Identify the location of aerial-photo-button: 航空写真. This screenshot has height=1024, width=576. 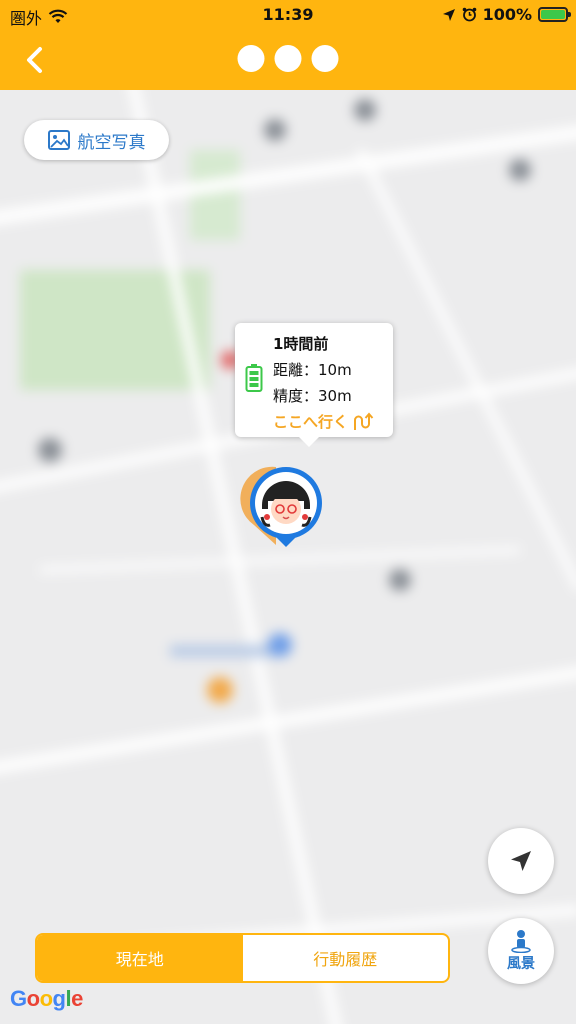
(96, 140).